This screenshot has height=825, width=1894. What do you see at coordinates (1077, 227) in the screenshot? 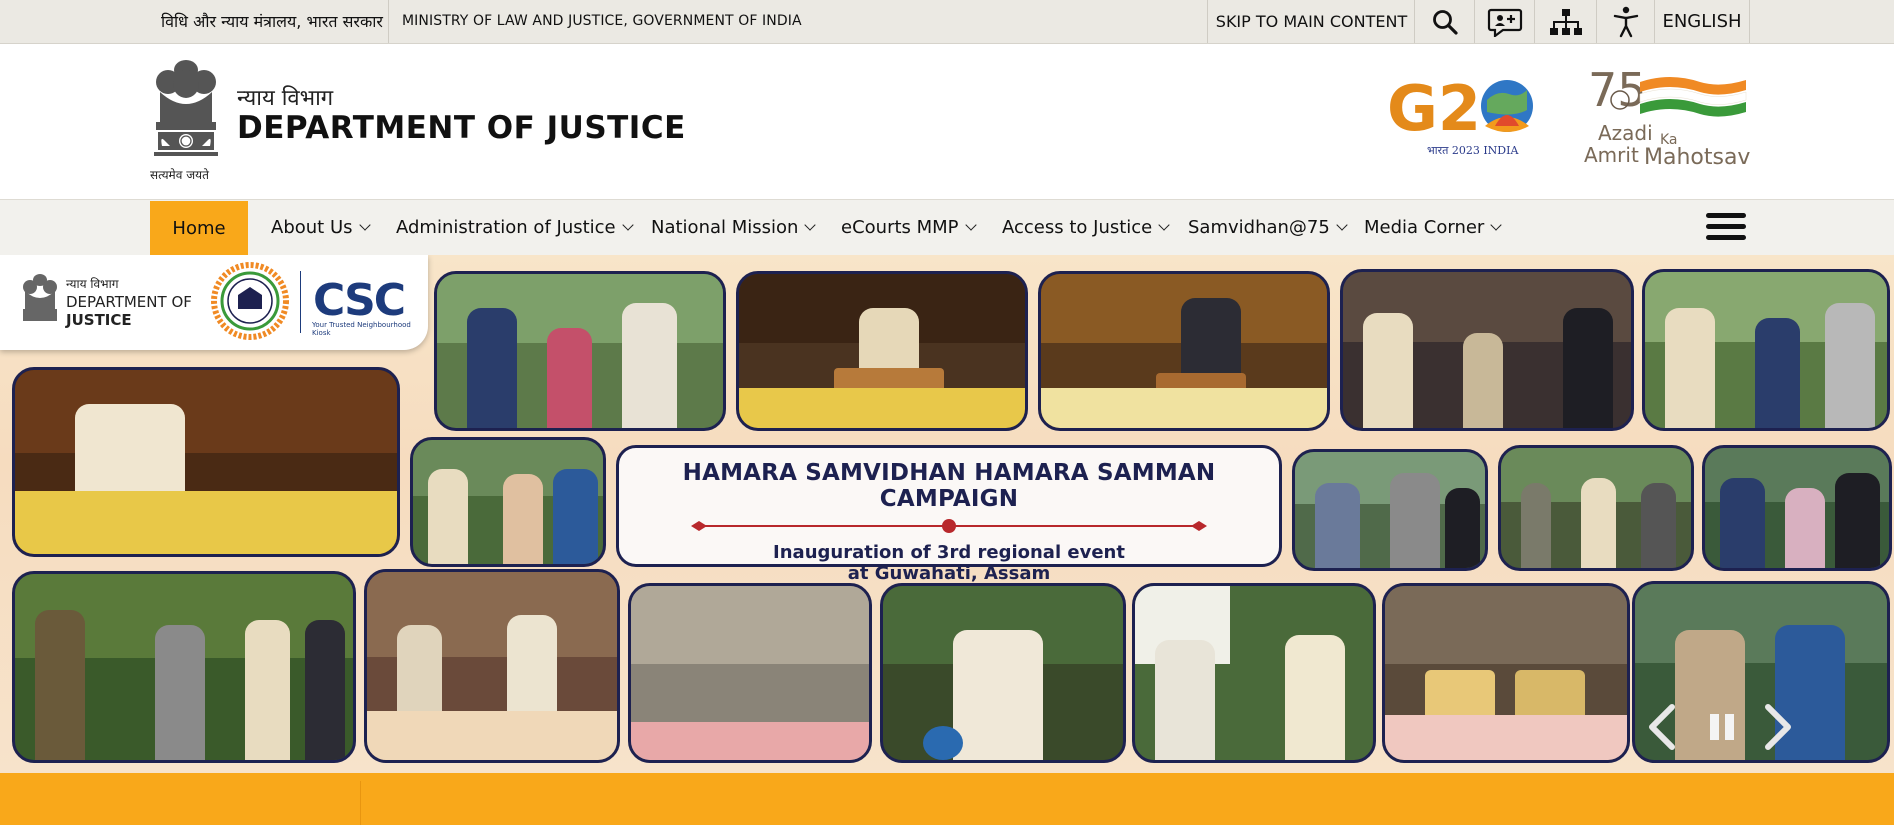
I see `nav-label: Access to Justice` at bounding box center [1077, 227].